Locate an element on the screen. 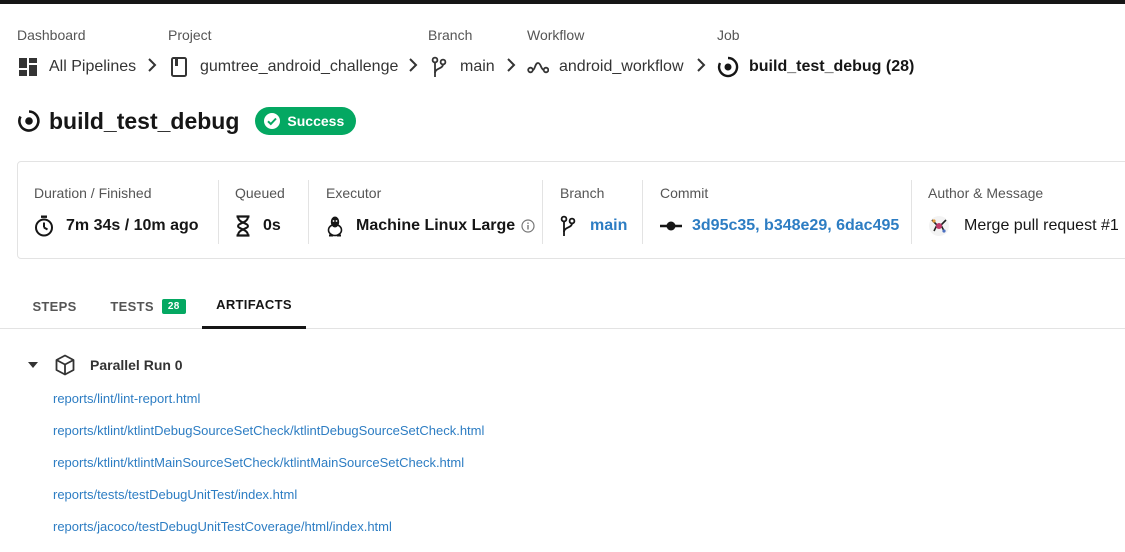  tab-steps: STEPS is located at coordinates (54, 306).